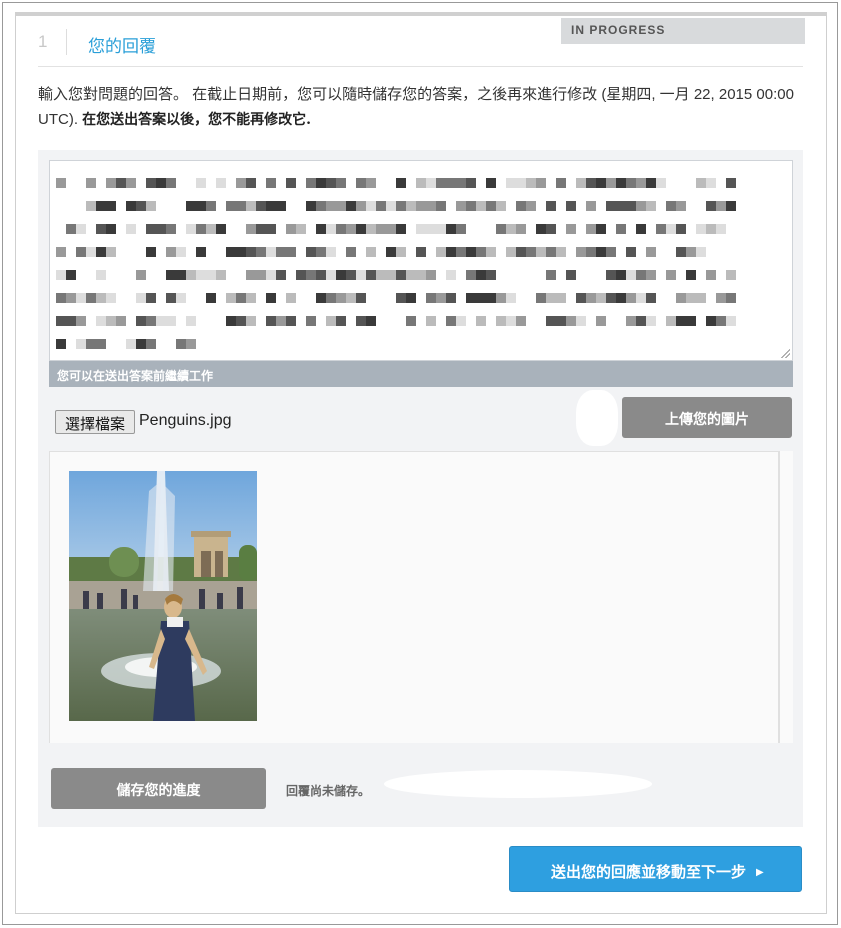  I want to click on status-badge: IN PROGRESS, so click(683, 31).